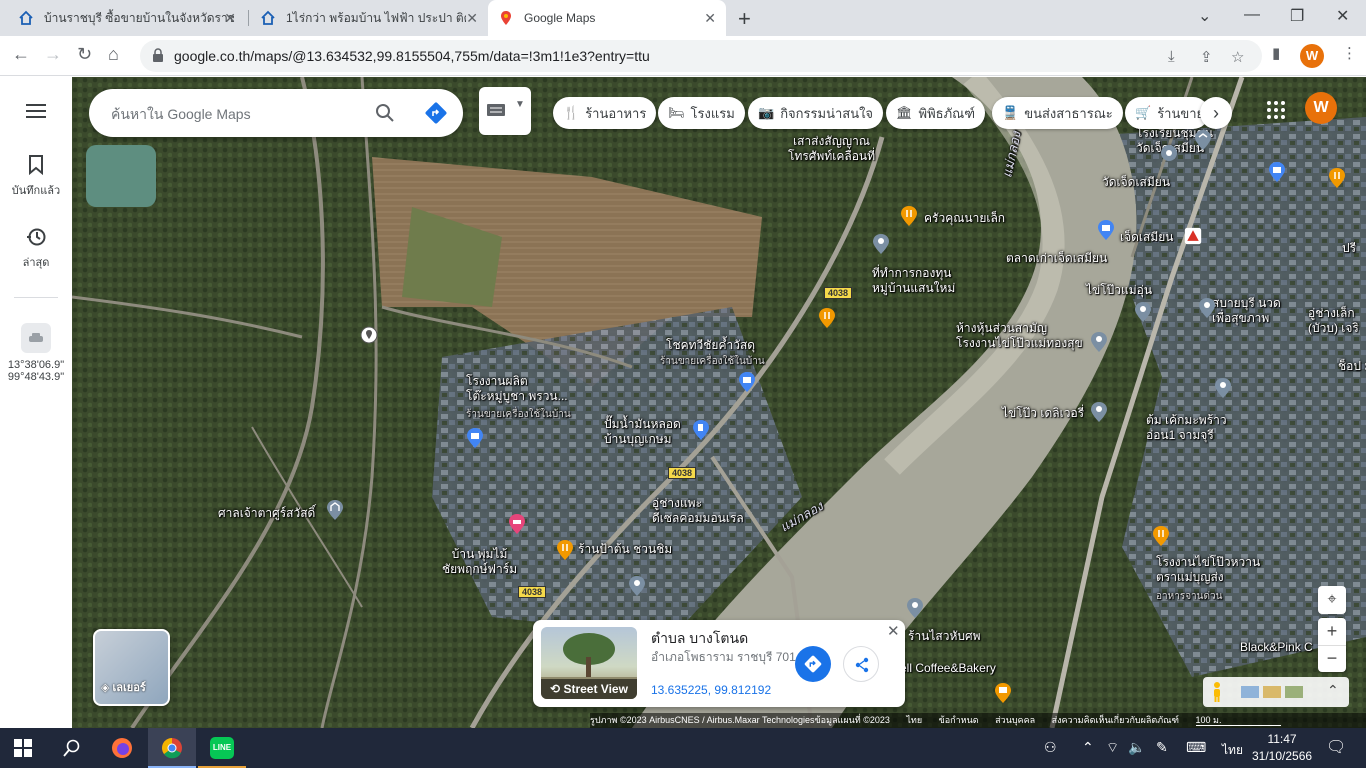  I want to click on bookmark-star-icon: ☆, so click(1237, 57).